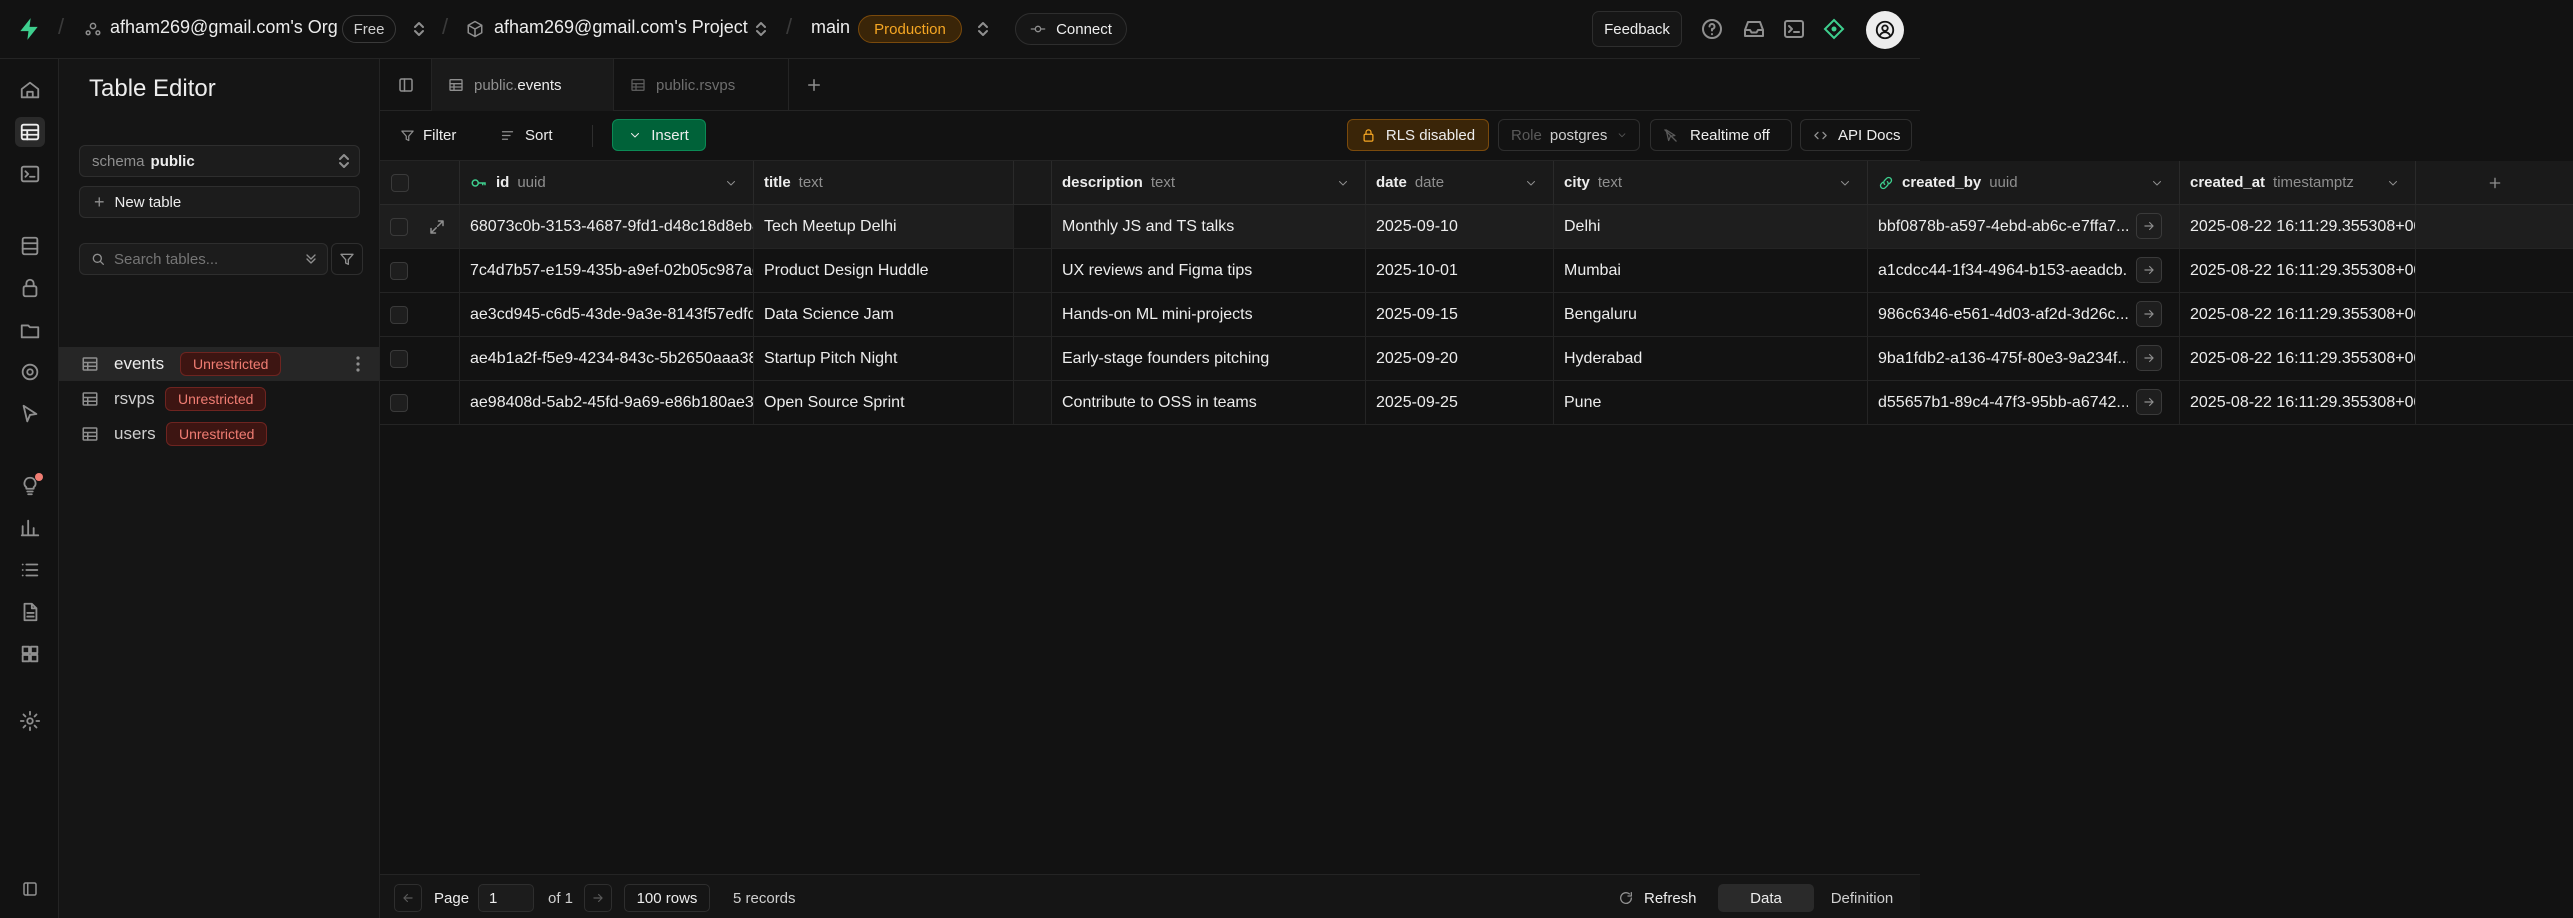 The width and height of the screenshot is (2573, 918). I want to click on rls-disabled-button: RLS disabled, so click(1418, 135).